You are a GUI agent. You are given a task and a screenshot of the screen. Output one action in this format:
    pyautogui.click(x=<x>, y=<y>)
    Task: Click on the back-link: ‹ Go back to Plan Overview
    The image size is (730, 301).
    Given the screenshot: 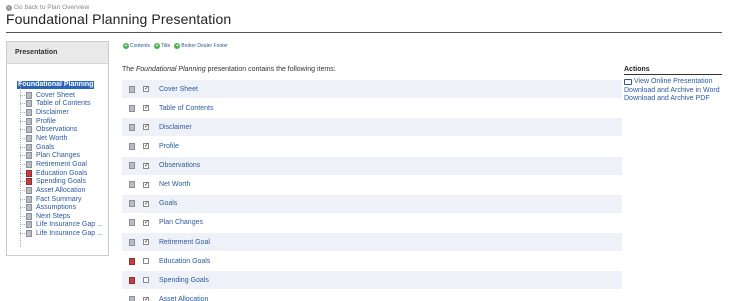 What is the action you would take?
    pyautogui.click(x=47, y=7)
    